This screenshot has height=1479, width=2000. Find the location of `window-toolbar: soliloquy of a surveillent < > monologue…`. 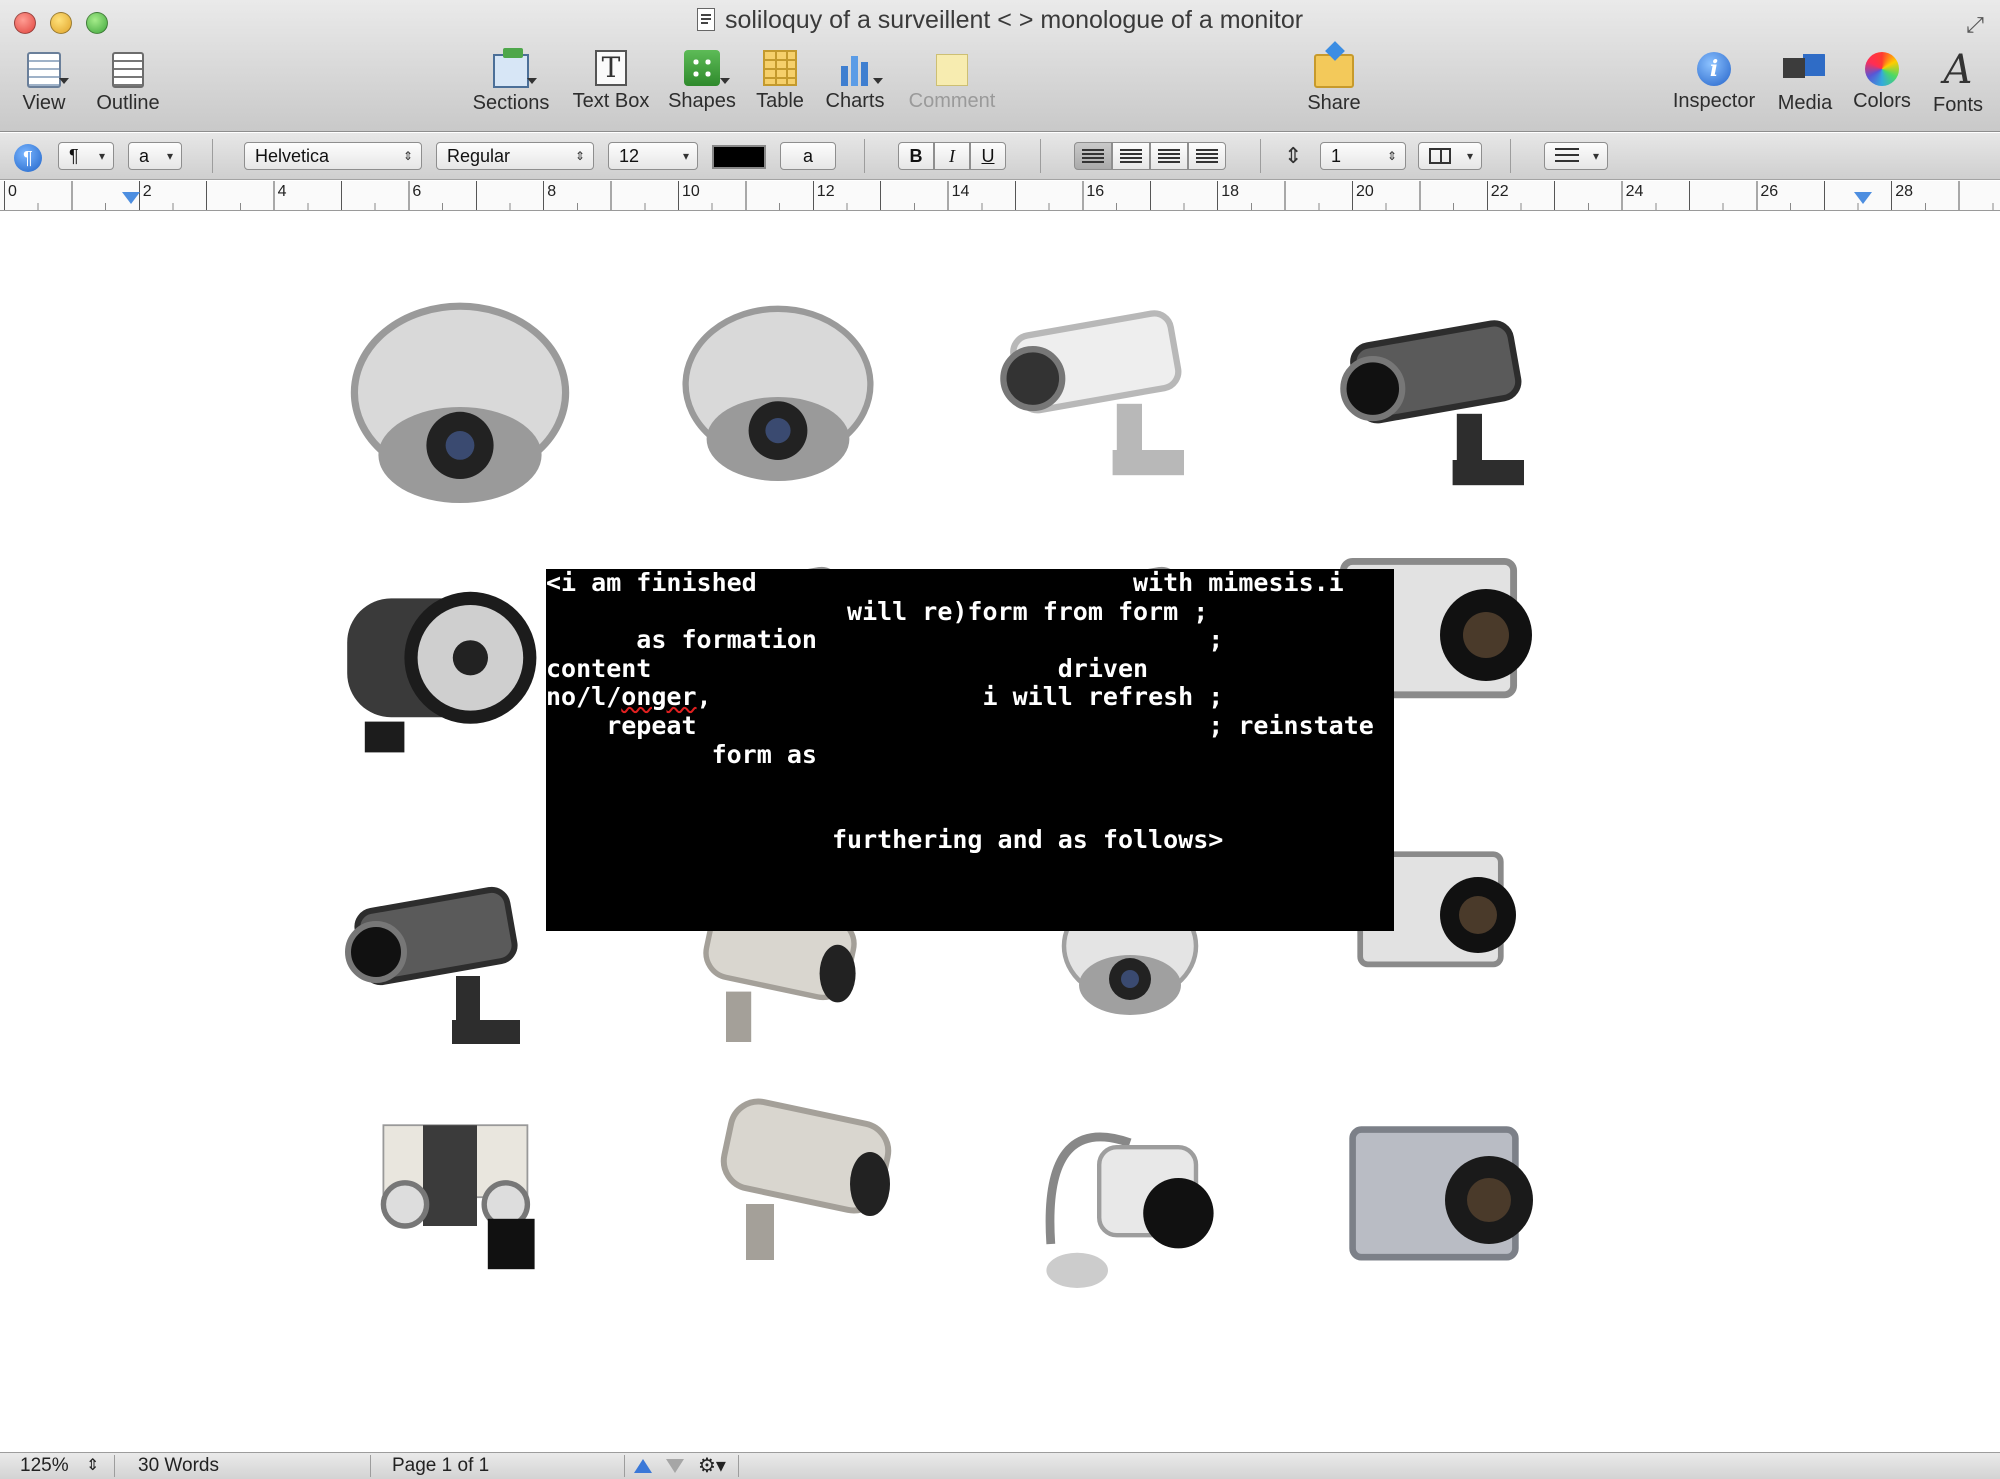

window-toolbar: soliloquy of a surveillent < > monologue… is located at coordinates (1000, 66).